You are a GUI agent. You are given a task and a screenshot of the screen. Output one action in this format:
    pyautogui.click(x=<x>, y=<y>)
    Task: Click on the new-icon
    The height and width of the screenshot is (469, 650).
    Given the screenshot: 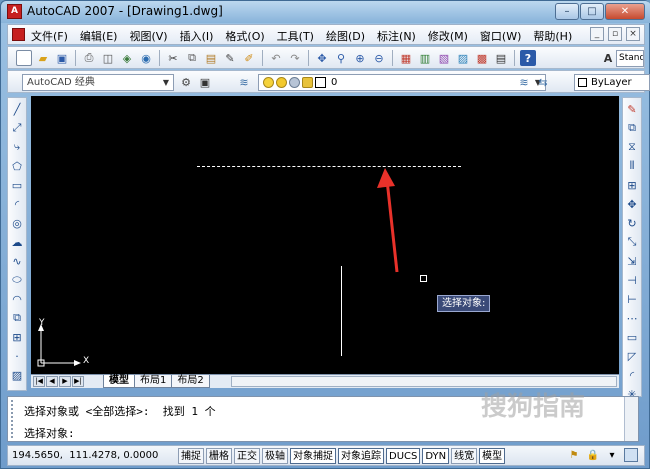 What is the action you would take?
    pyautogui.click(x=24, y=58)
    